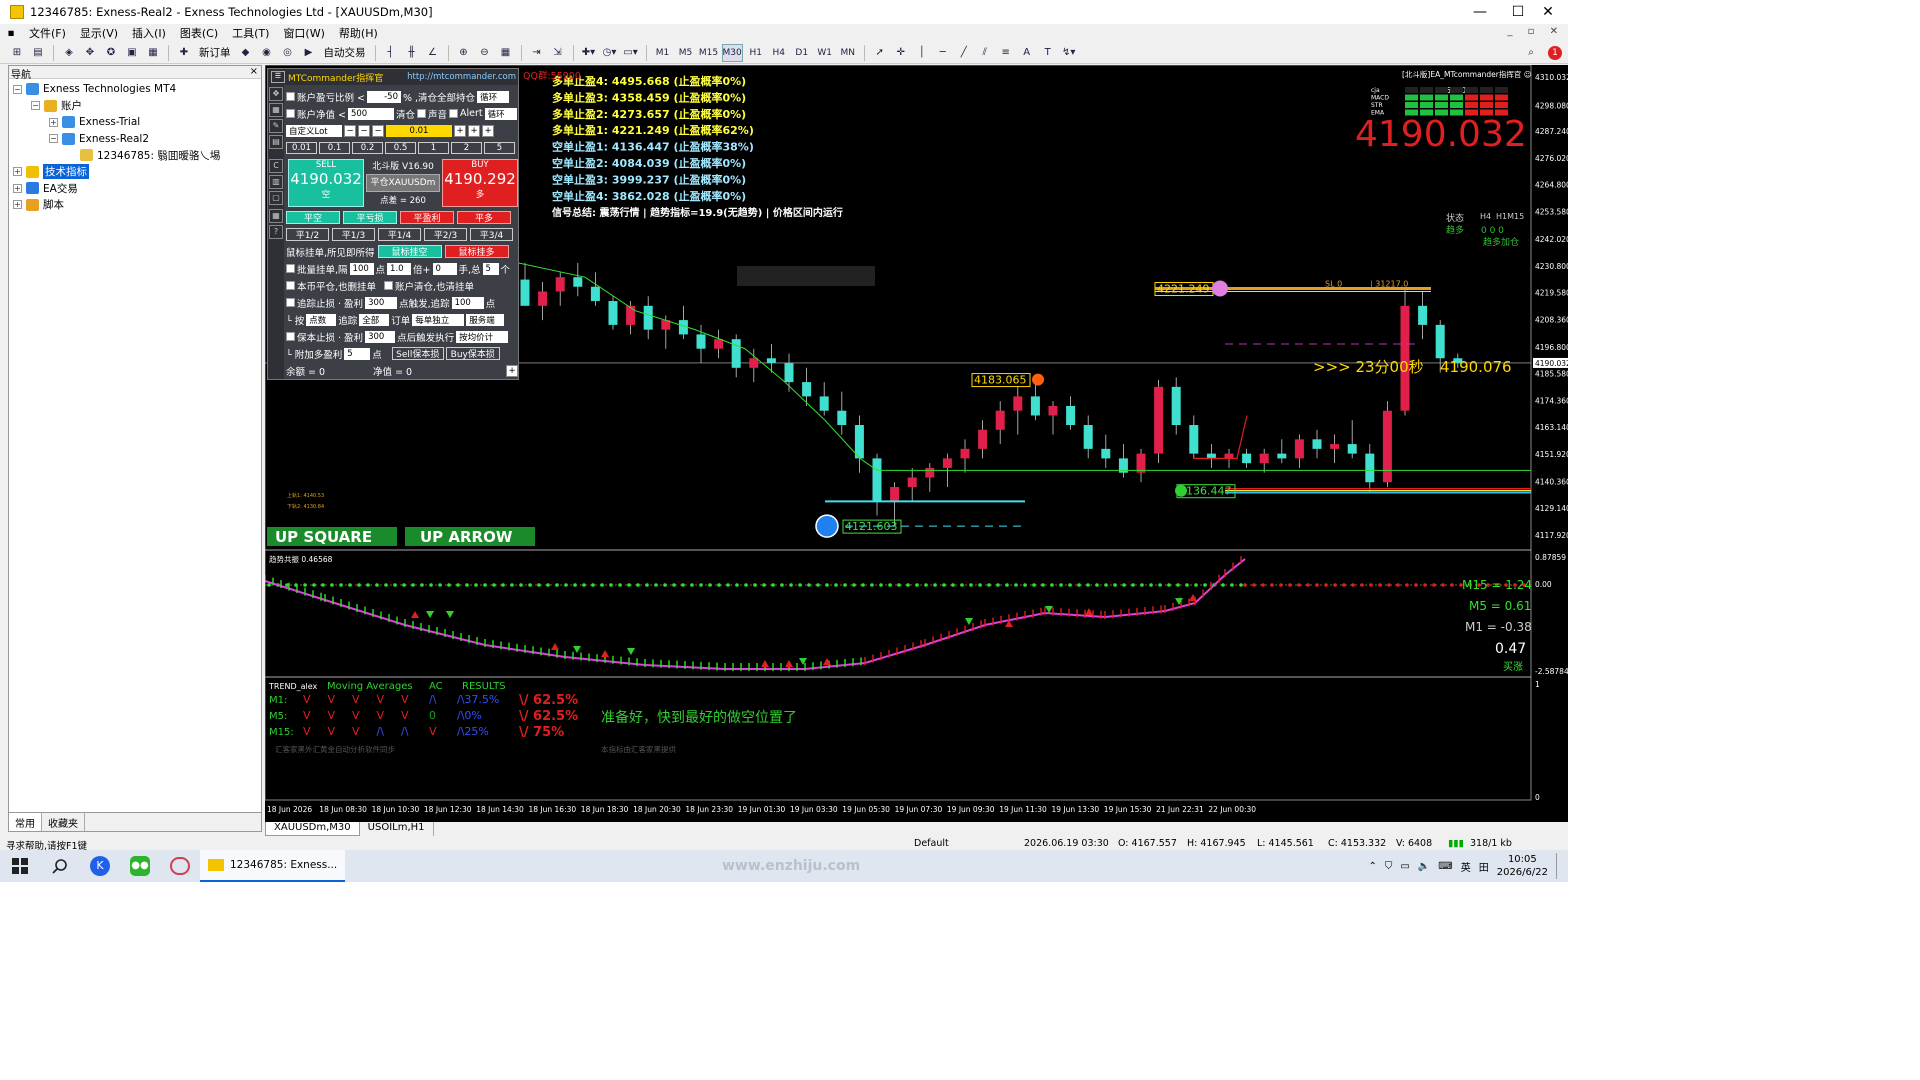  Describe the element at coordinates (250, 33) in the screenshot. I see `menu-tools: 工具(T)` at that location.